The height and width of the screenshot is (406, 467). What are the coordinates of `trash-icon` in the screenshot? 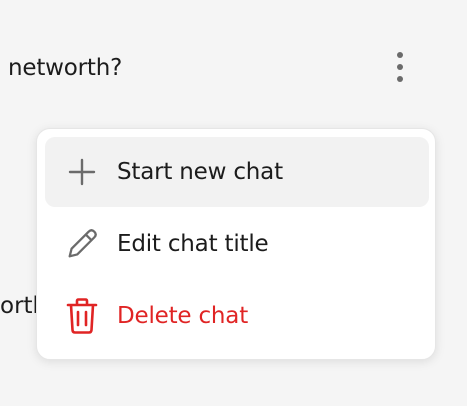 It's located at (82, 316).